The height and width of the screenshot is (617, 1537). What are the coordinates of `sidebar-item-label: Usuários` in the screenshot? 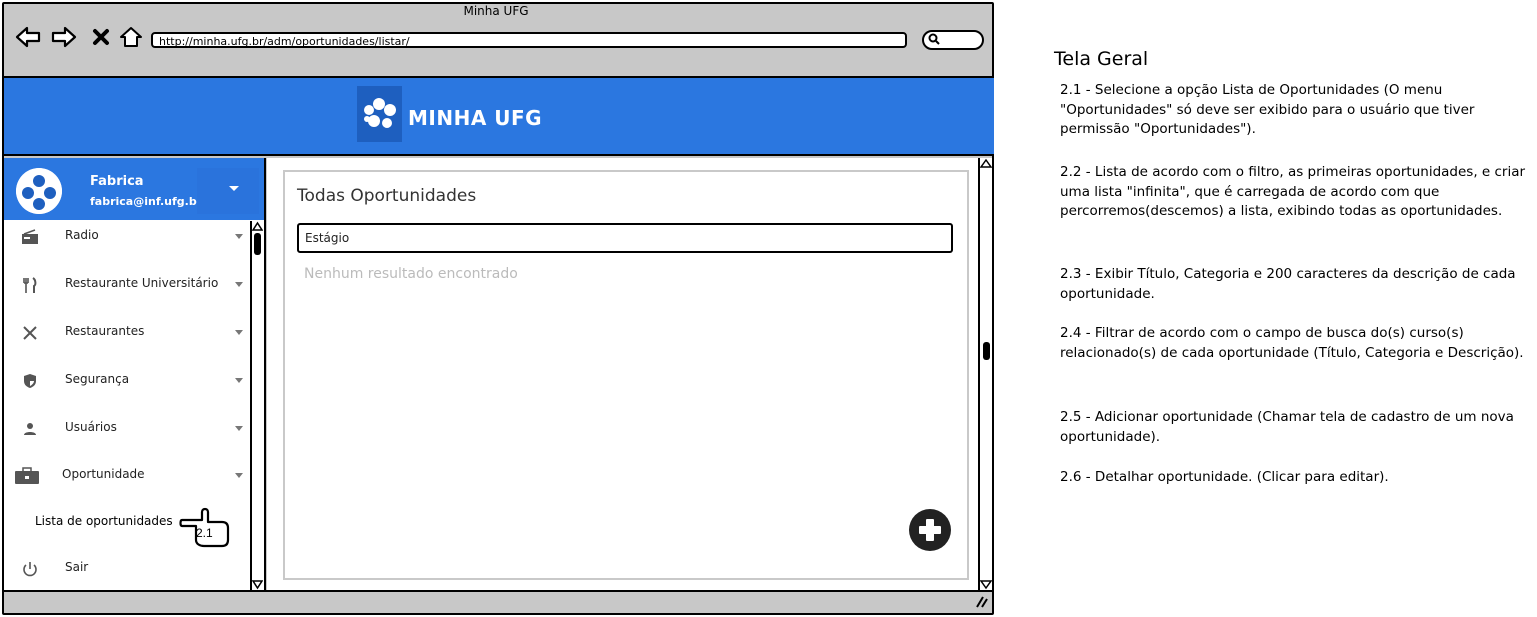 It's located at (91, 427).